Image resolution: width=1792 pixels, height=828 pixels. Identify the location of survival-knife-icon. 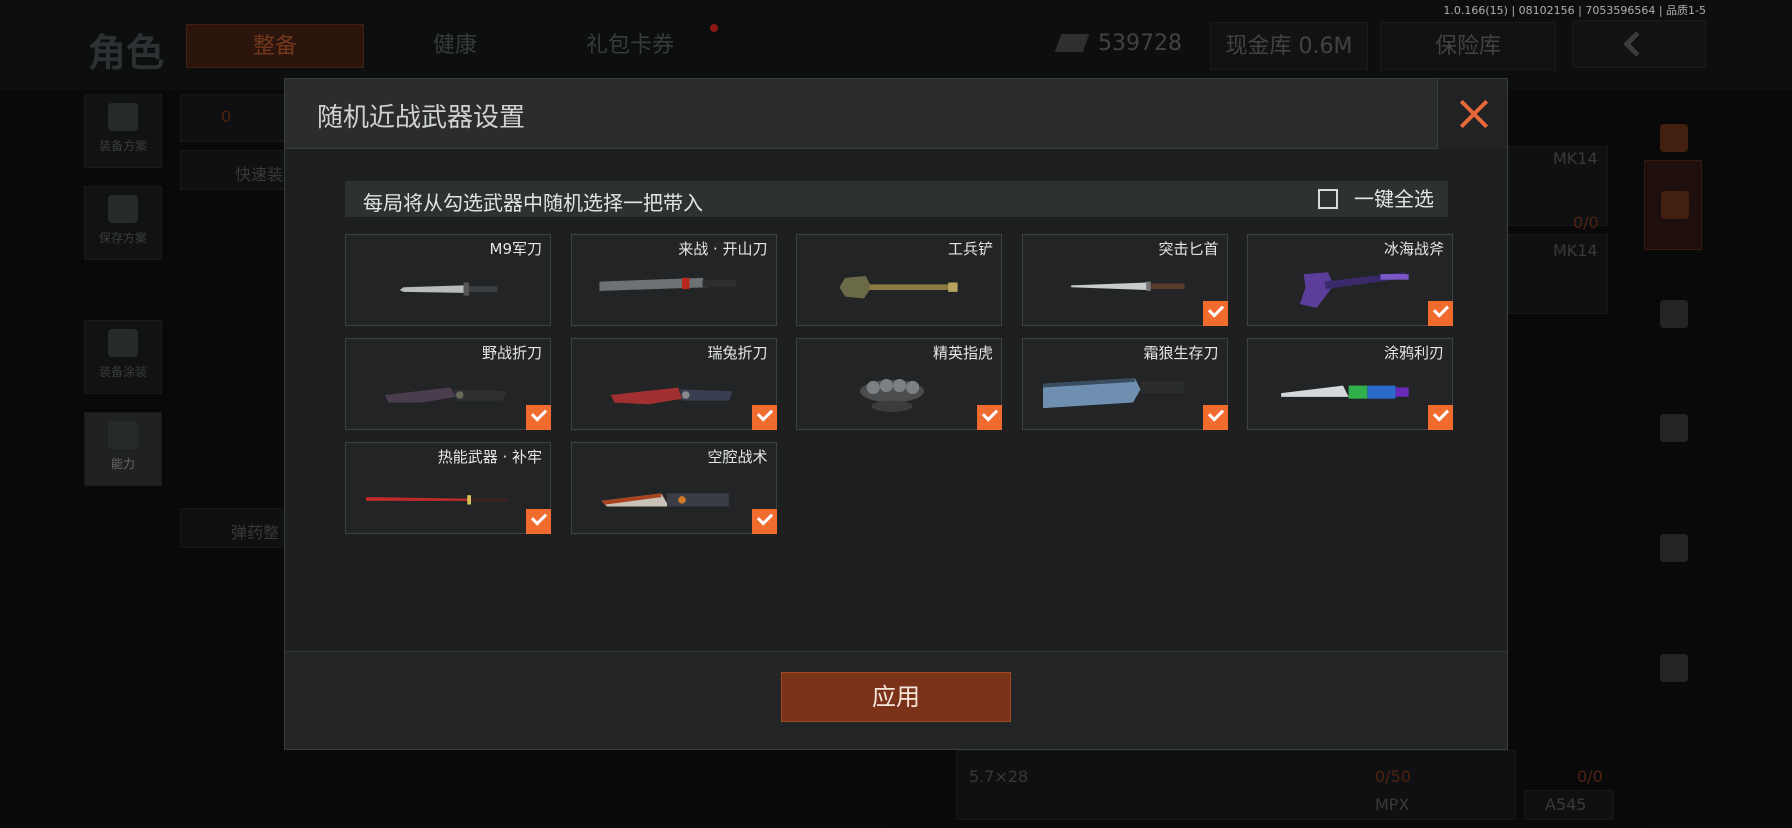
(1113, 393).